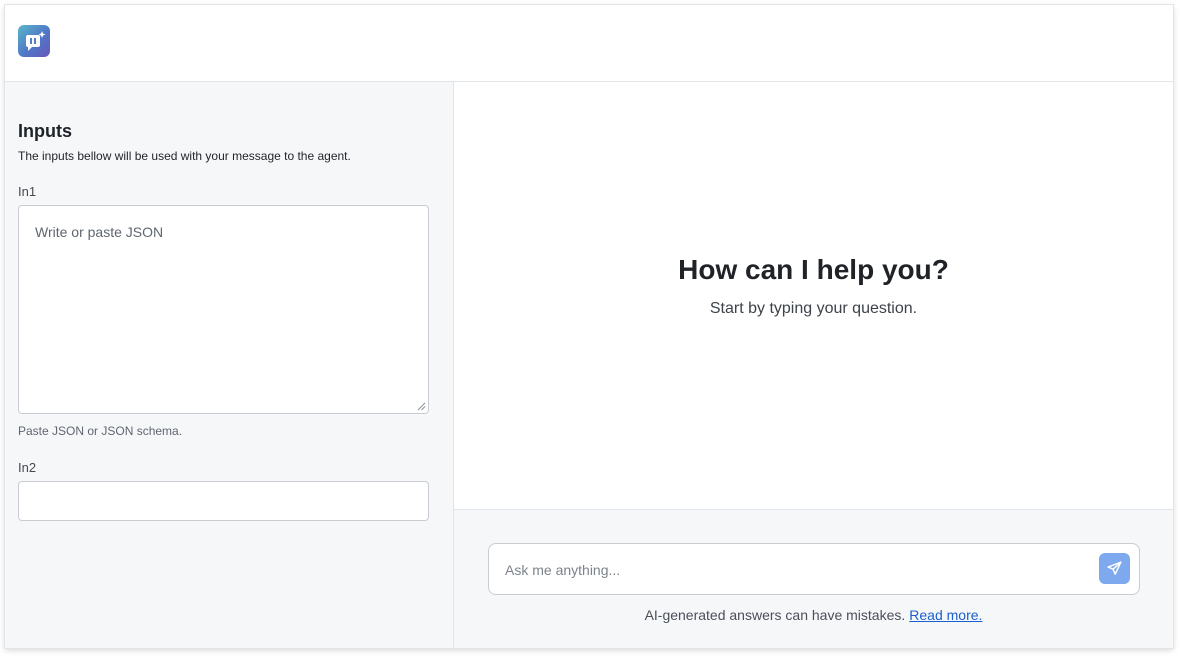 This screenshot has height=663, width=1188. I want to click on in1-json-textarea: Write or paste JSON, so click(223, 309).